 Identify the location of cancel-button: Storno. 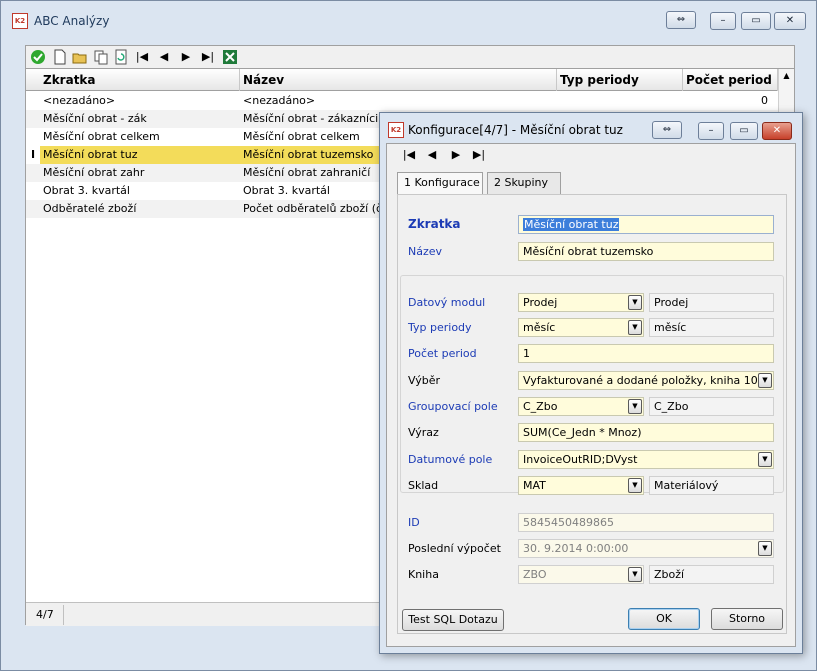
(747, 619).